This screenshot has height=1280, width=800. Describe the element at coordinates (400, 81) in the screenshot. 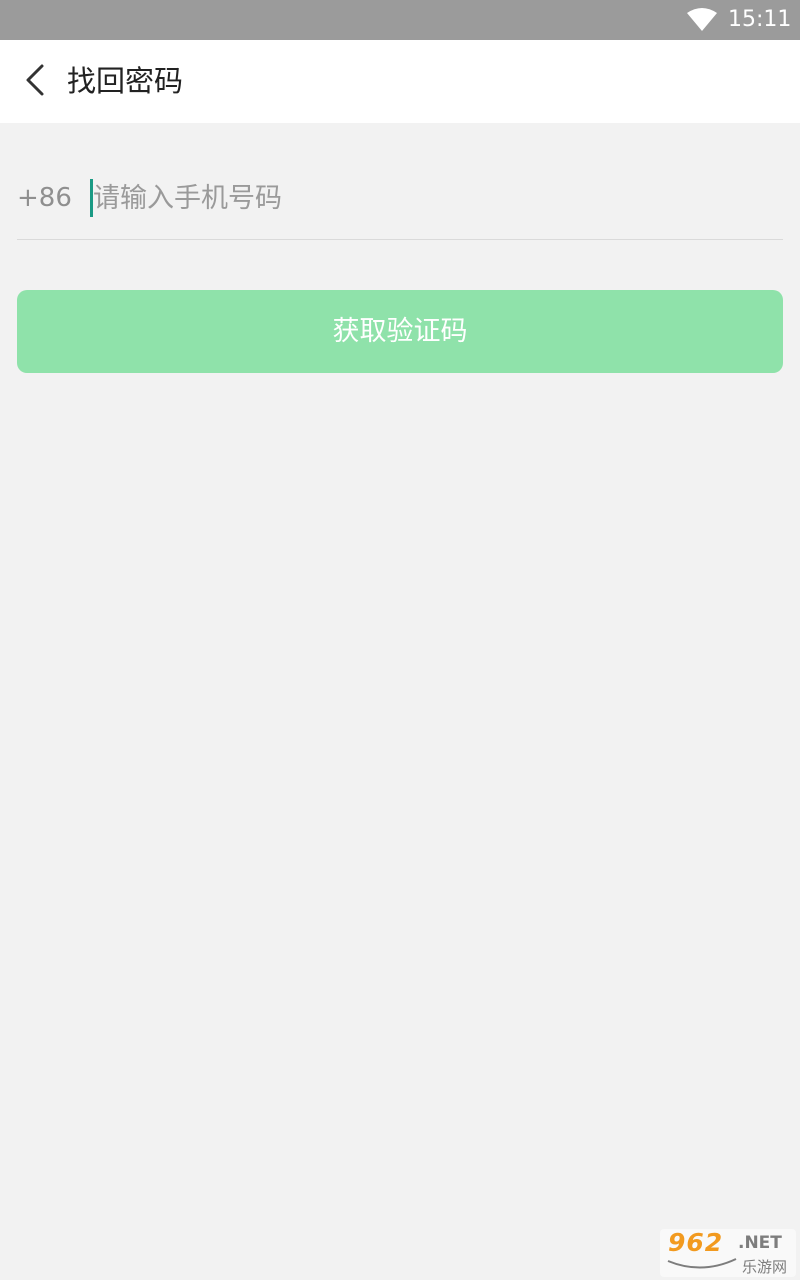

I see `app-header: 找回密码` at that location.